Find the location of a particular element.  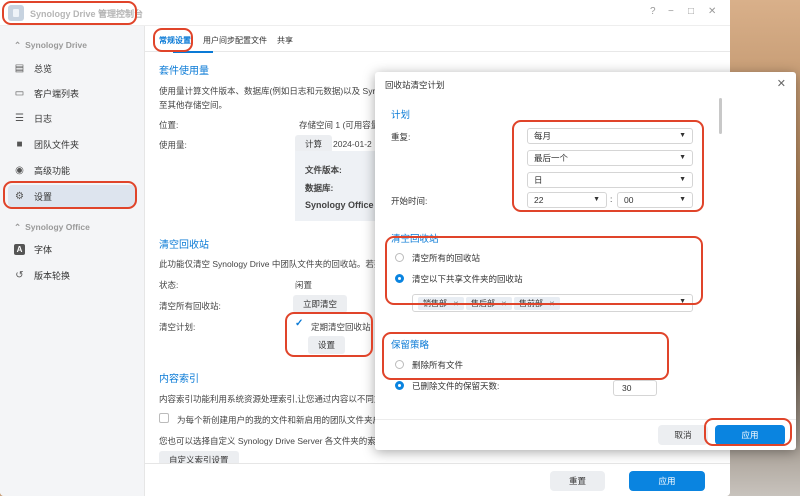

clear-selected-radio is located at coordinates (399, 278).